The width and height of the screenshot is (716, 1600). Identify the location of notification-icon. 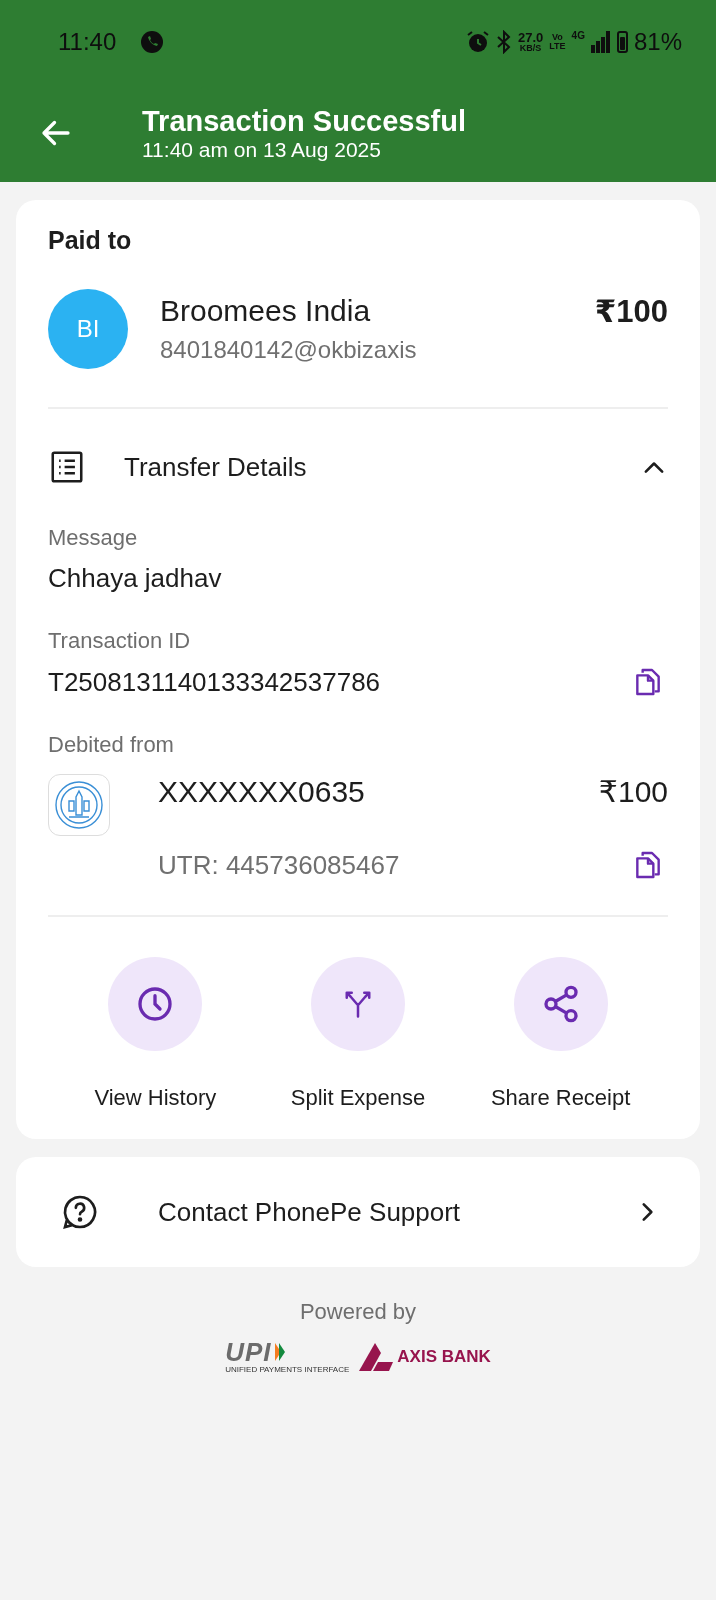
(152, 42).